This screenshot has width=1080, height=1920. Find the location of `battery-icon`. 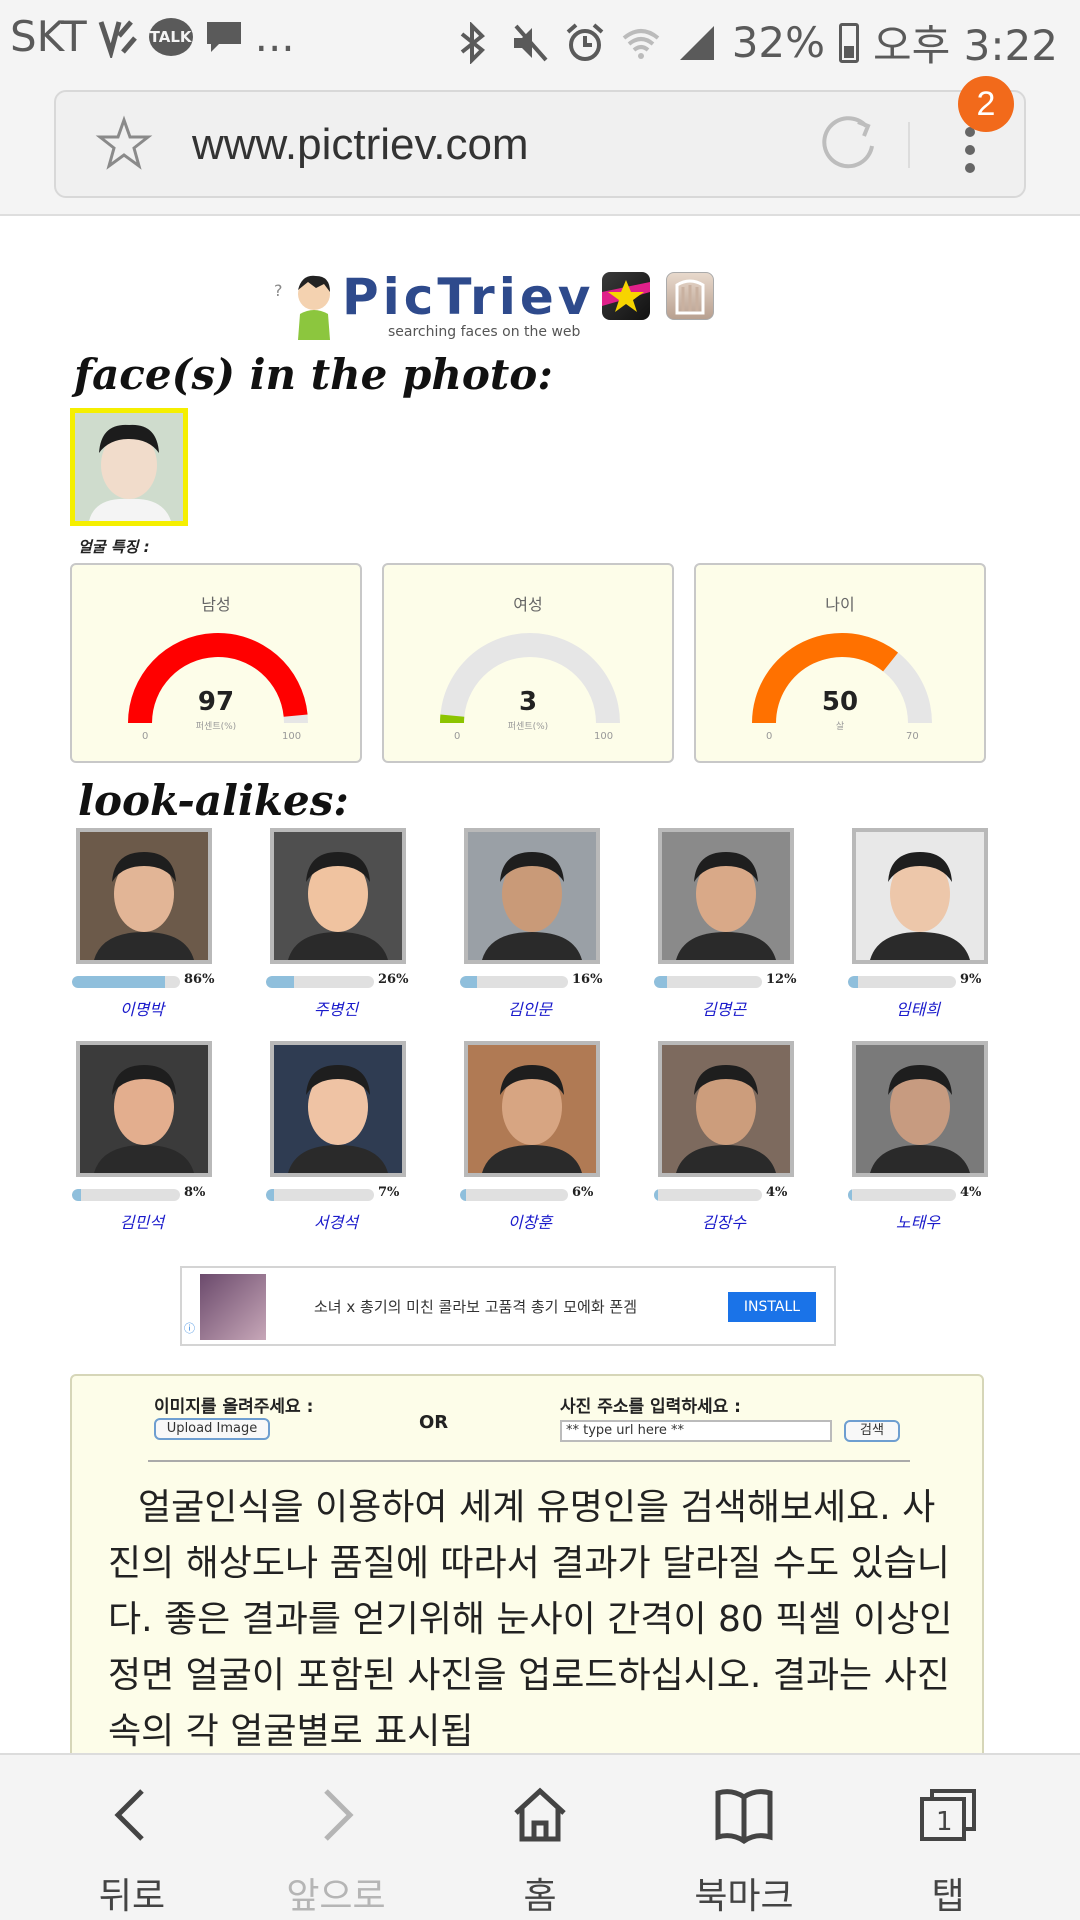

battery-icon is located at coordinates (849, 42).